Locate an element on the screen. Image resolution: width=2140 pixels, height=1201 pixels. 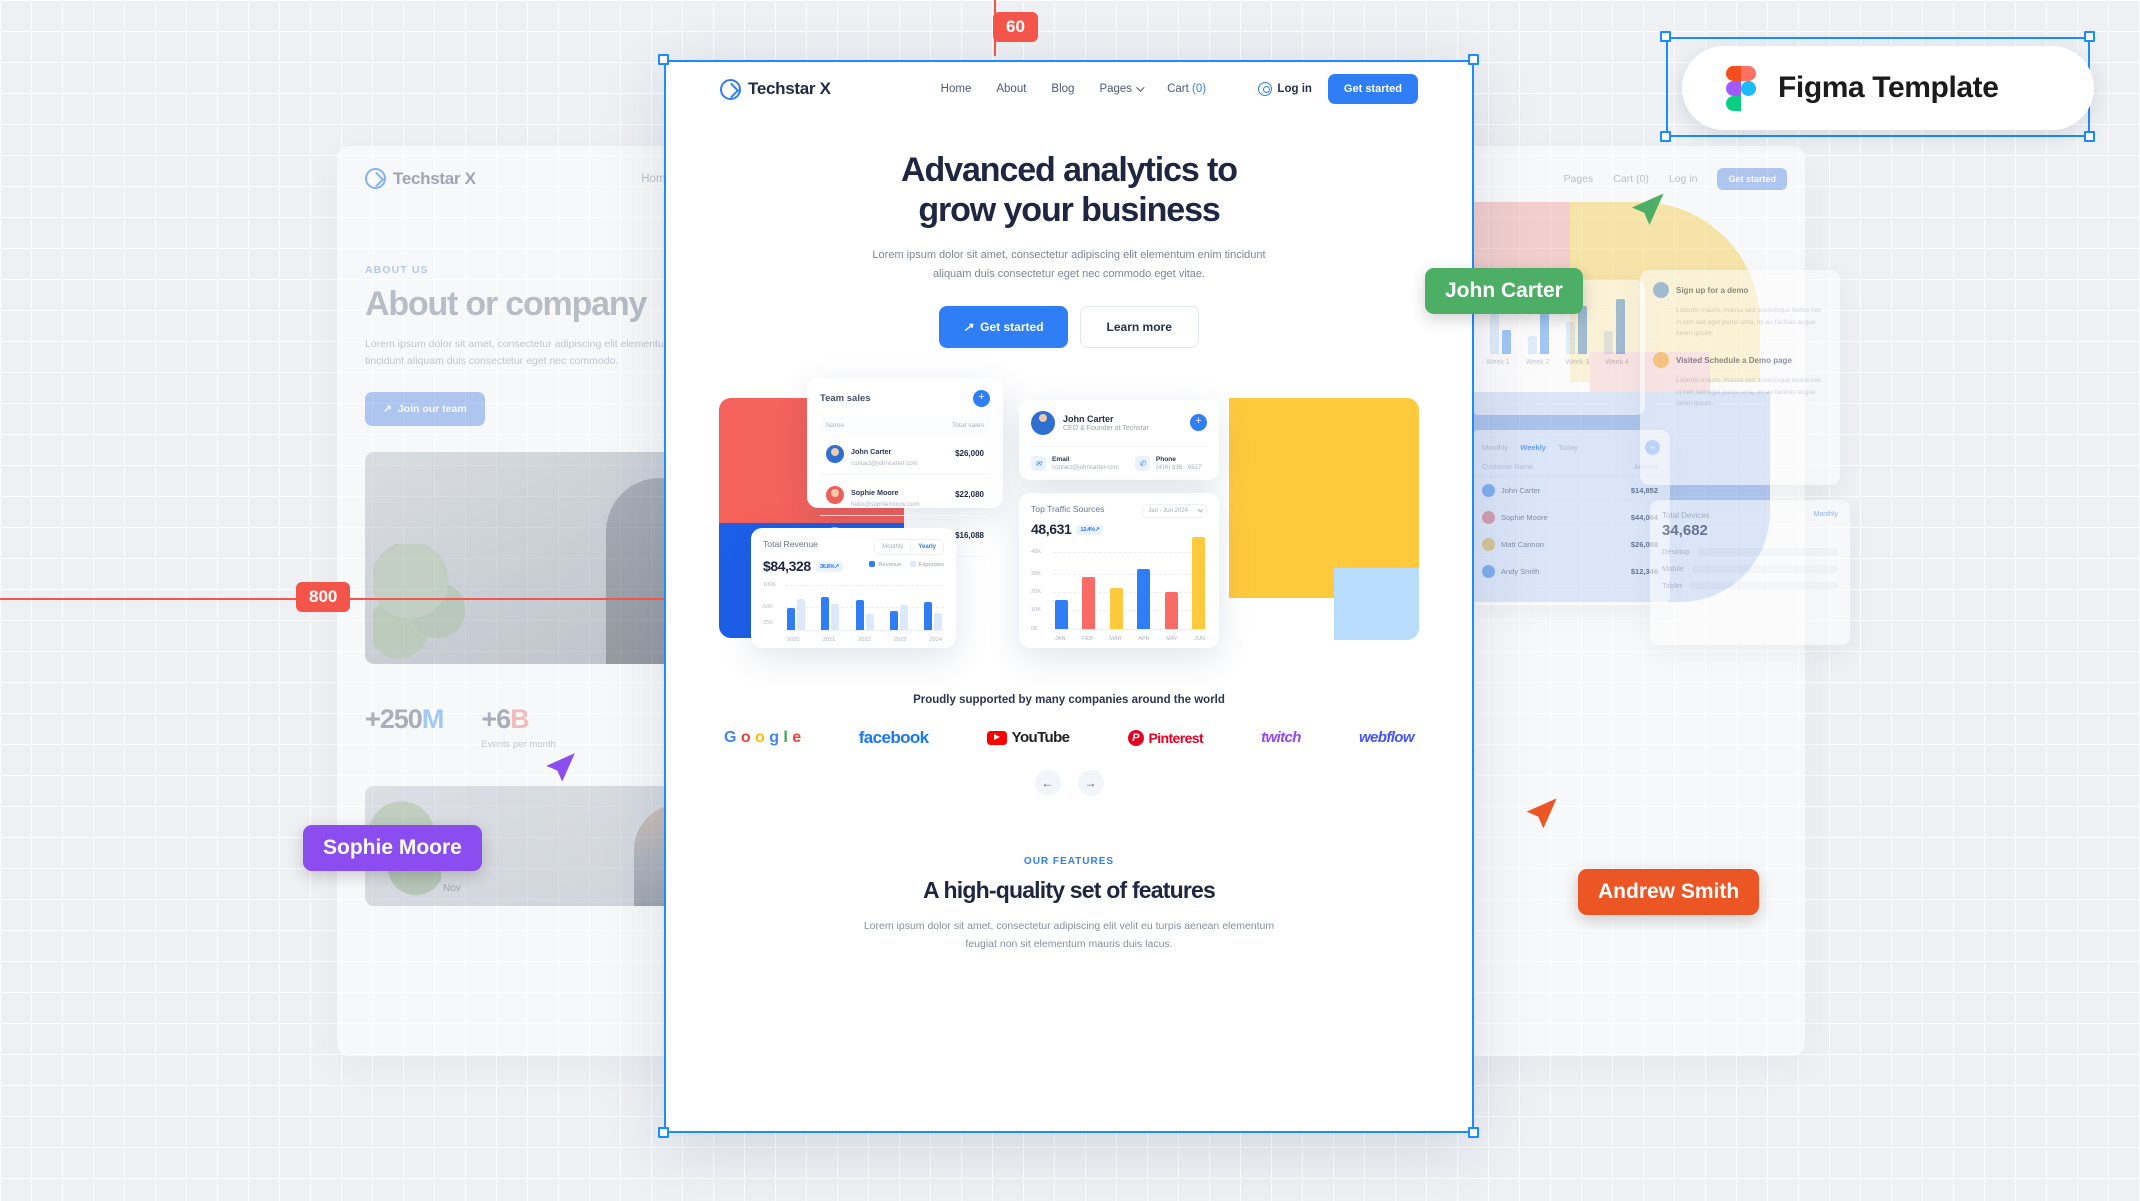
date-range-value: Jan - Jun 2024 is located at coordinates (1168, 510).